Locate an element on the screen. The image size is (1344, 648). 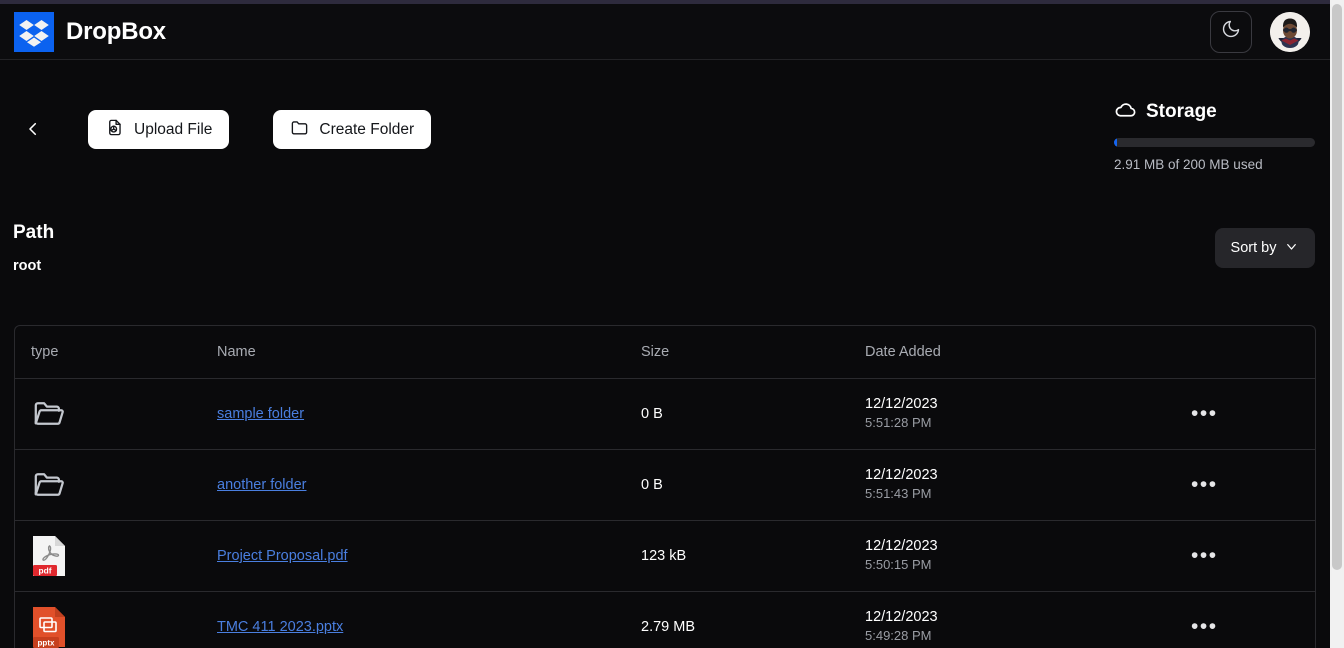
table-row: sample folder 0 B 12/12/2023 5:51:28 PM ••• is located at coordinates (665, 414).